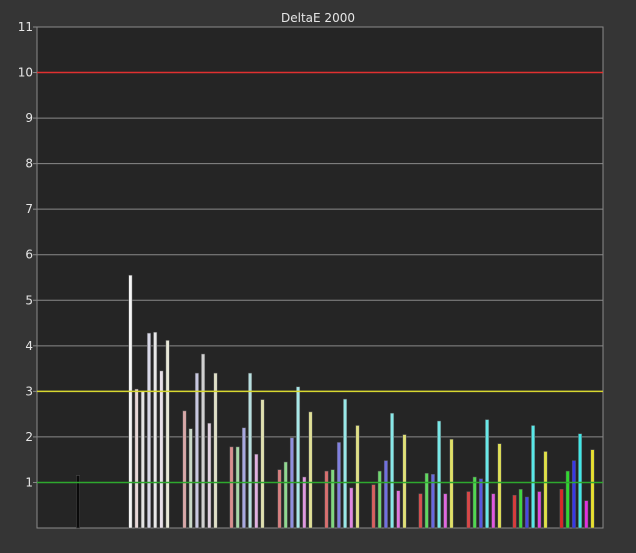 The height and width of the screenshot is (553, 636). What do you see at coordinates (567, 499) in the screenshot?
I see `bar-g10-b1` at bounding box center [567, 499].